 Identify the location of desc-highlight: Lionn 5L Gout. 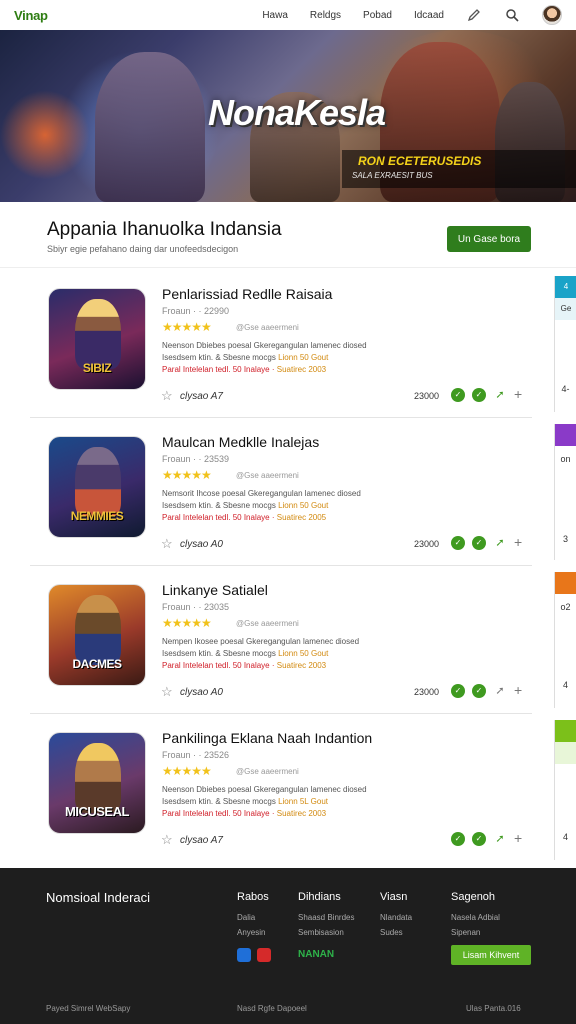
(303, 801).